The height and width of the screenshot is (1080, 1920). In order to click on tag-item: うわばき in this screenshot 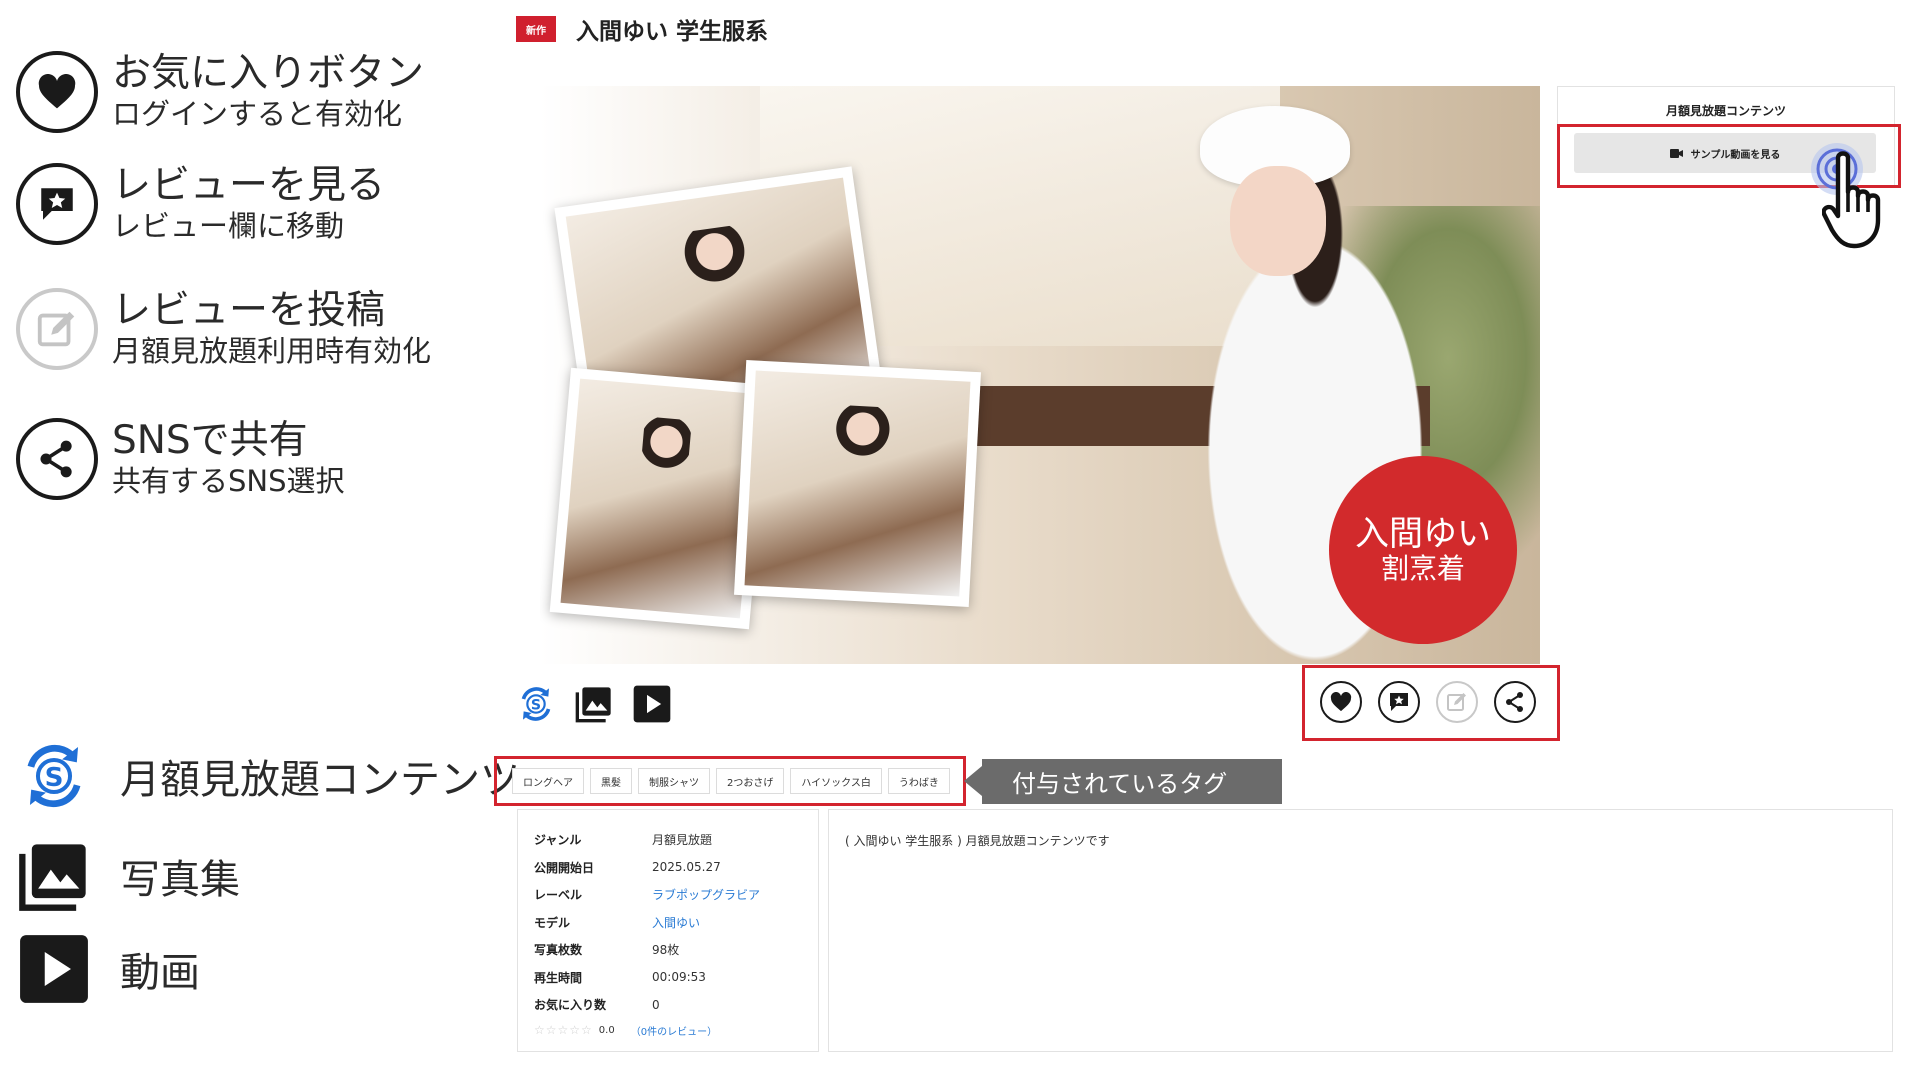, I will do `click(918, 781)`.